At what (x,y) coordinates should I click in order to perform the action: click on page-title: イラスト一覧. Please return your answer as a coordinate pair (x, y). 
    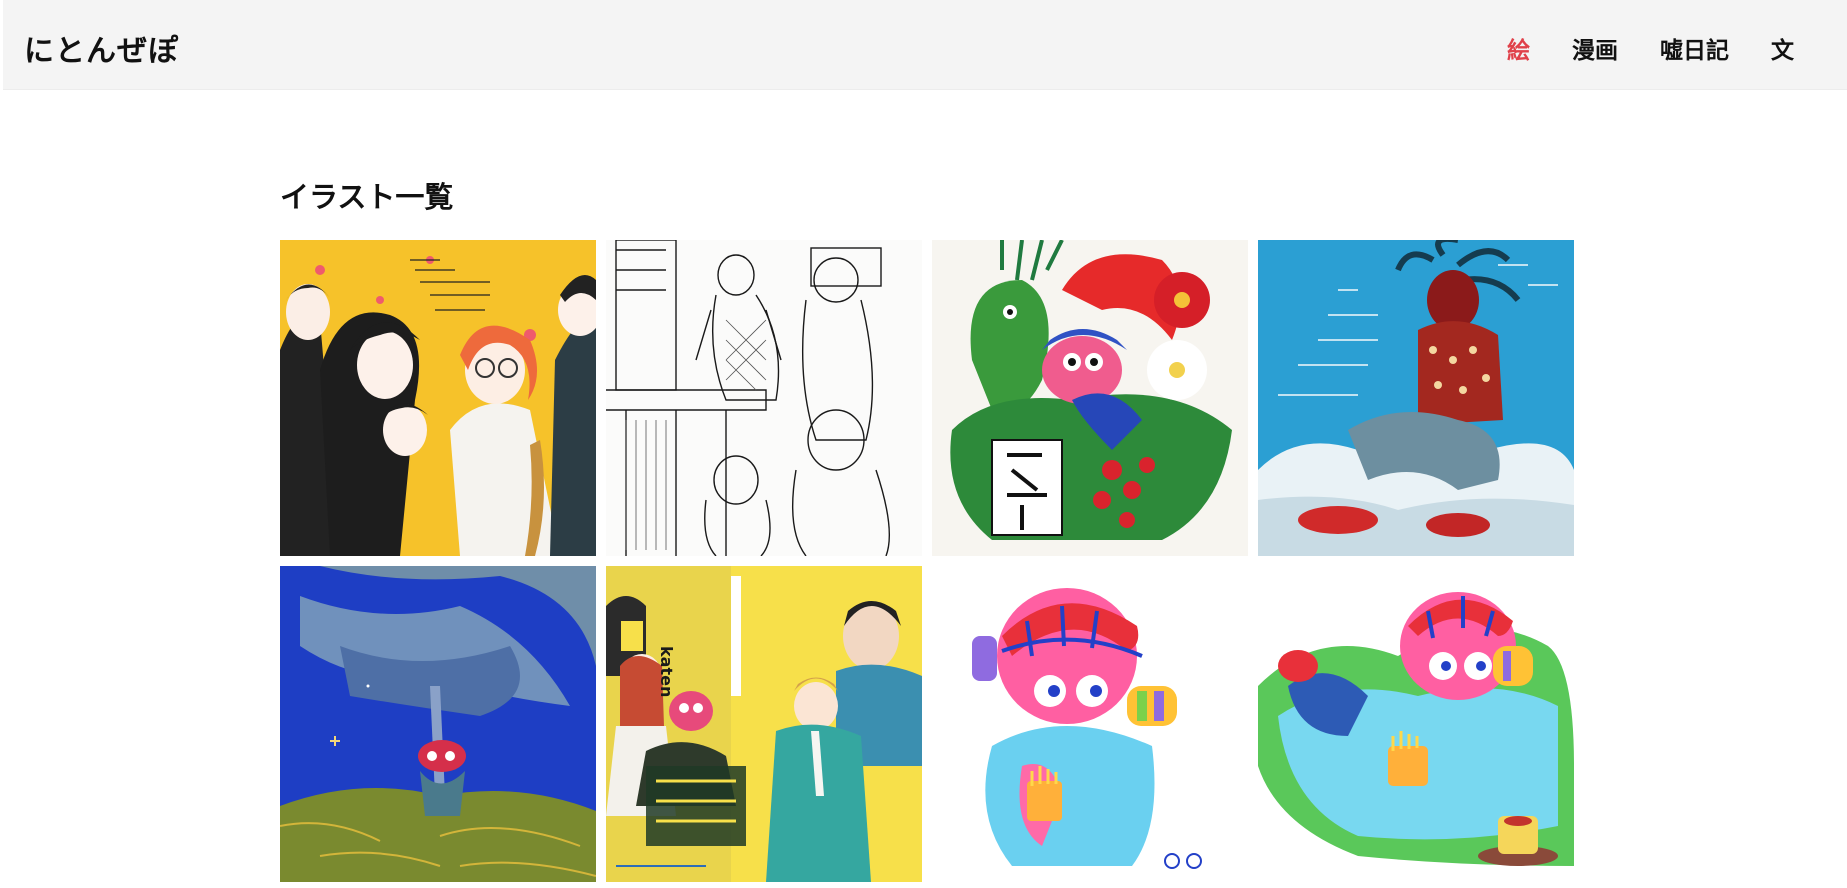
    Looking at the image, I should click on (367, 197).